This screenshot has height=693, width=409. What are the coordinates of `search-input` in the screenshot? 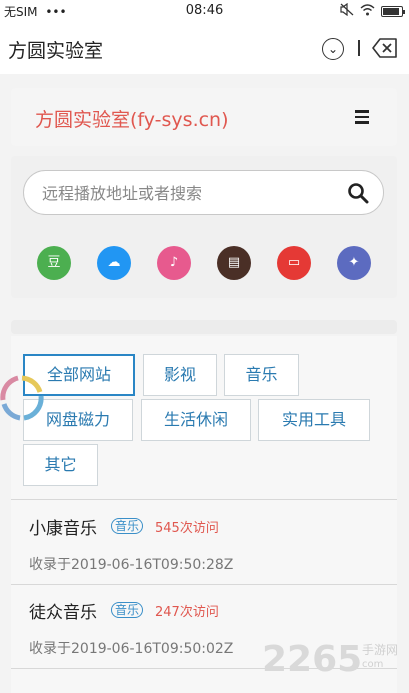 It's located at (187, 193).